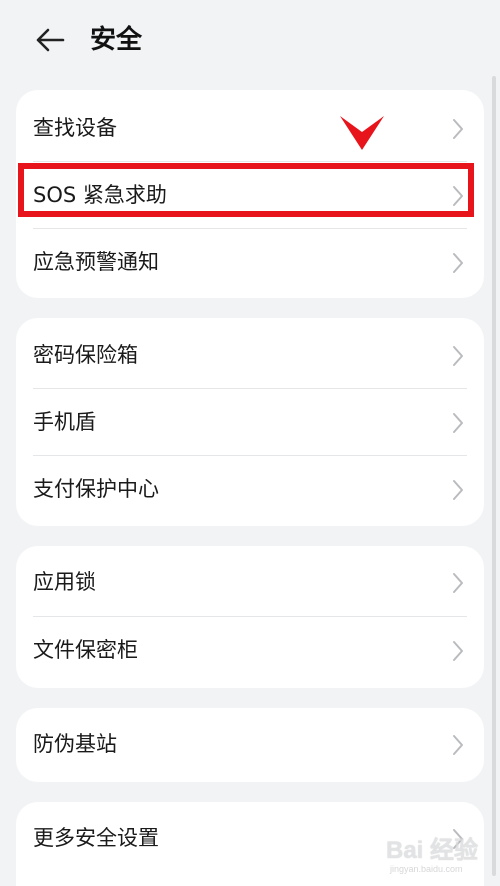 This screenshot has width=500, height=886. What do you see at coordinates (75, 744) in the screenshot?
I see `settings-item-label: 防伪基站` at bounding box center [75, 744].